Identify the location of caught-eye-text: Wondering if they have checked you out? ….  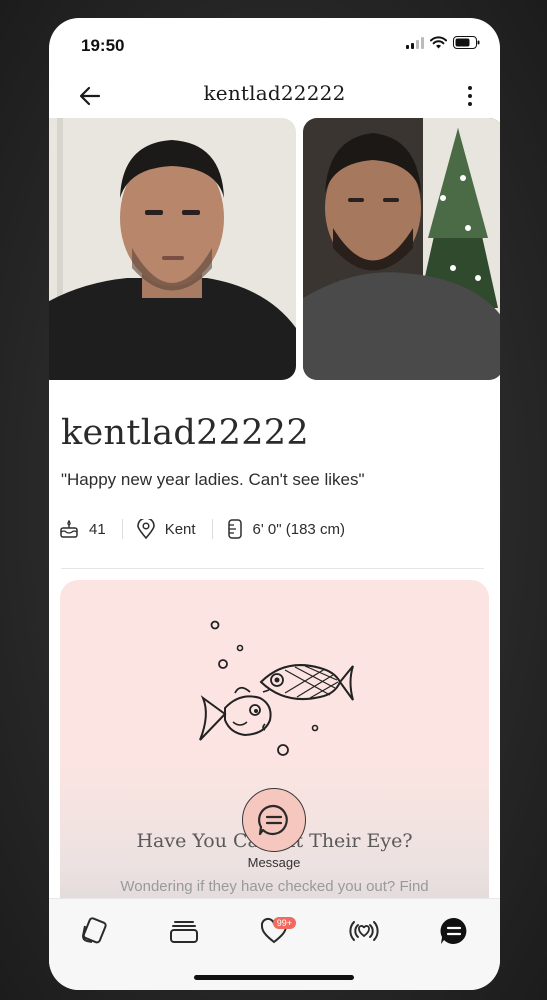
(274, 886).